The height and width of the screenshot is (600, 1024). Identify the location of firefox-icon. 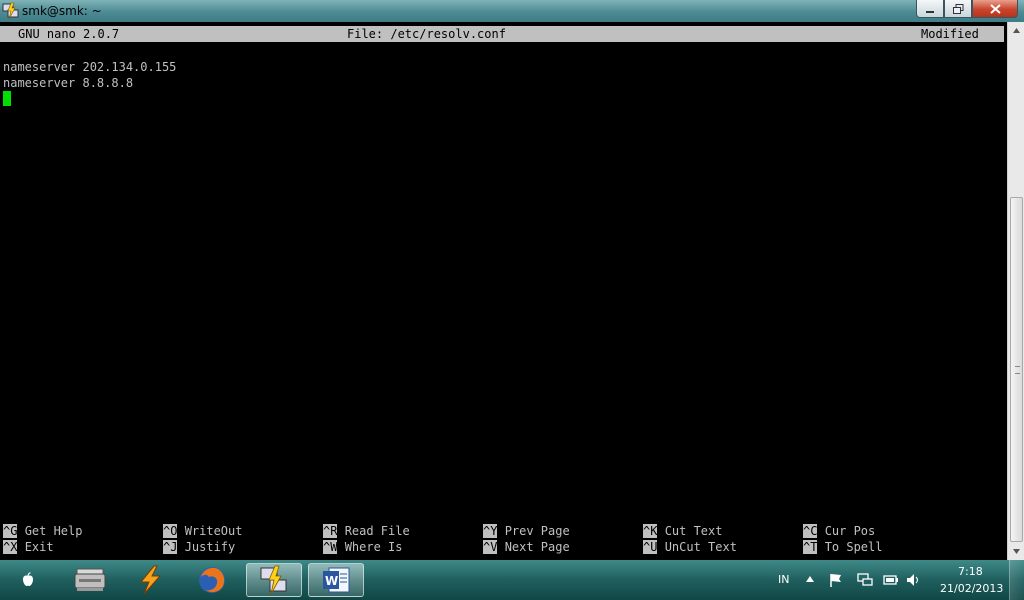
(212, 580).